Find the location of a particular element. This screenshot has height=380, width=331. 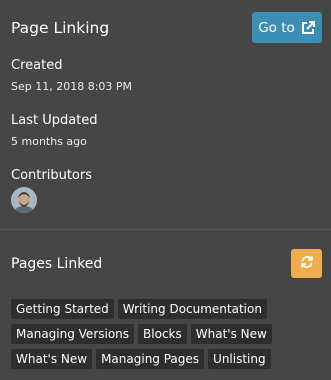

section-divider is located at coordinates (165, 229).